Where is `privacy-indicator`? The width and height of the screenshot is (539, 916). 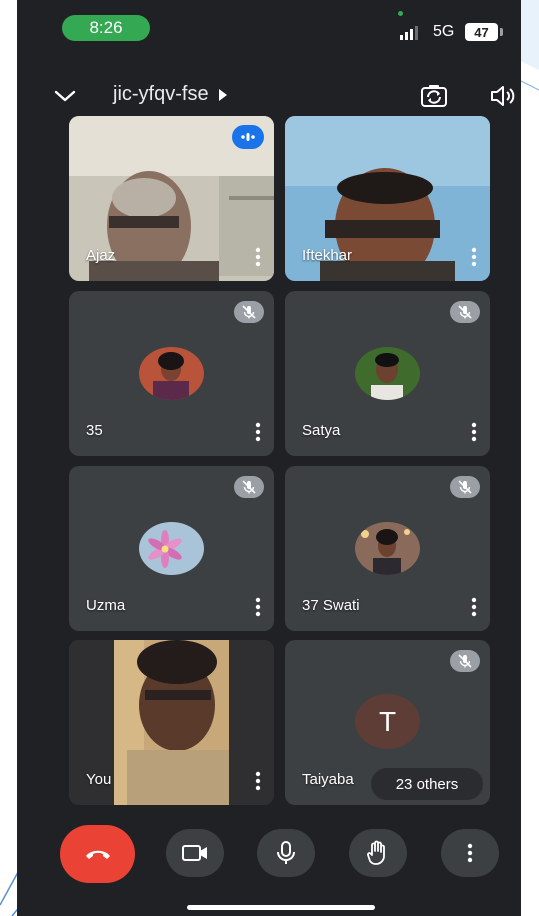
privacy-indicator is located at coordinates (400, 13).